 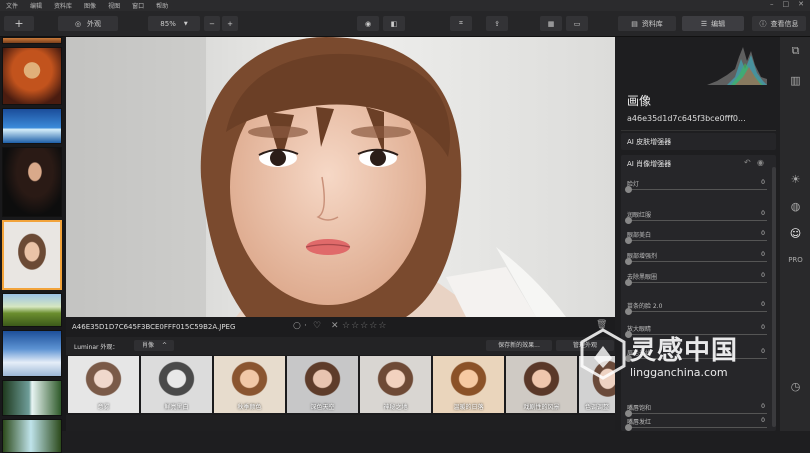 I want to click on face-icon: ☺, so click(x=795, y=233).